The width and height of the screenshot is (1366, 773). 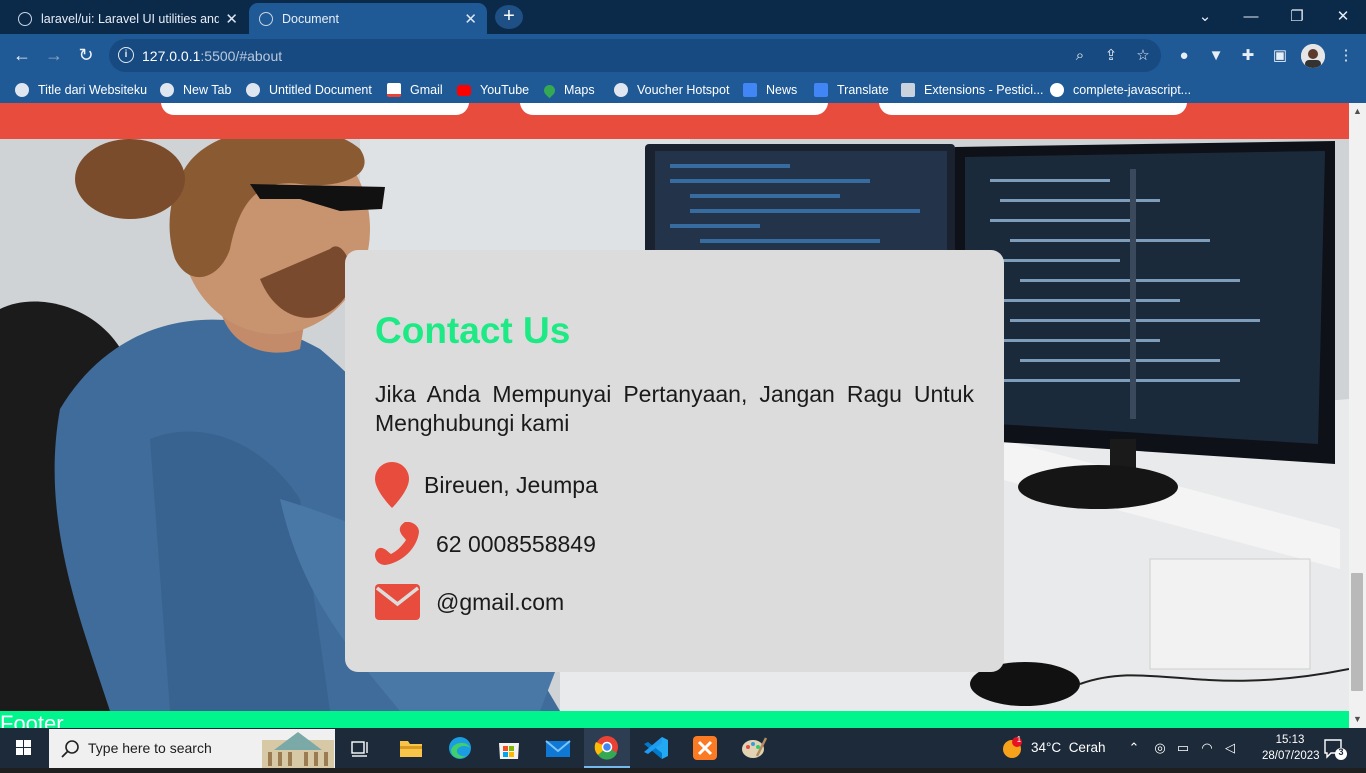 I want to click on bookmark-item: Translate, so click(x=851, y=90).